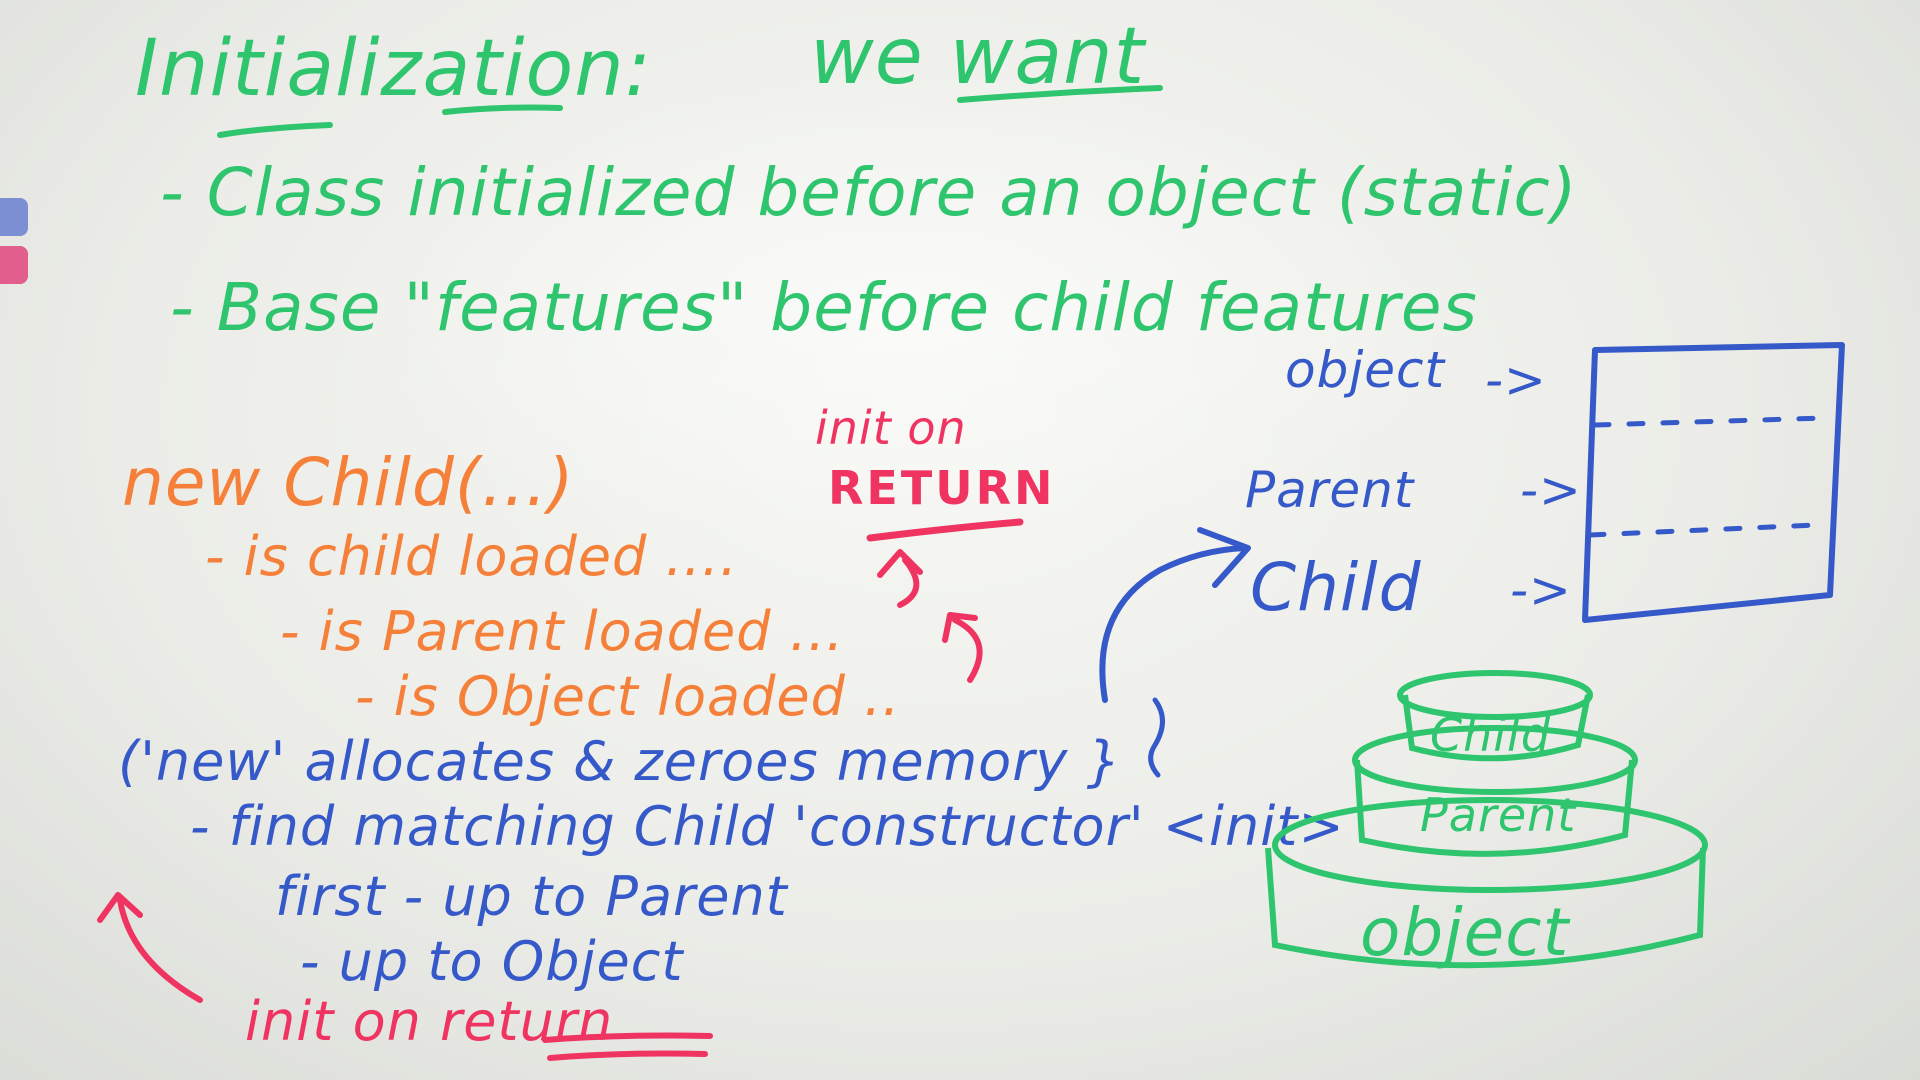 The image size is (1920, 1080). Describe the element at coordinates (1516, 380) in the screenshot. I see `arrow-object: ->` at that location.